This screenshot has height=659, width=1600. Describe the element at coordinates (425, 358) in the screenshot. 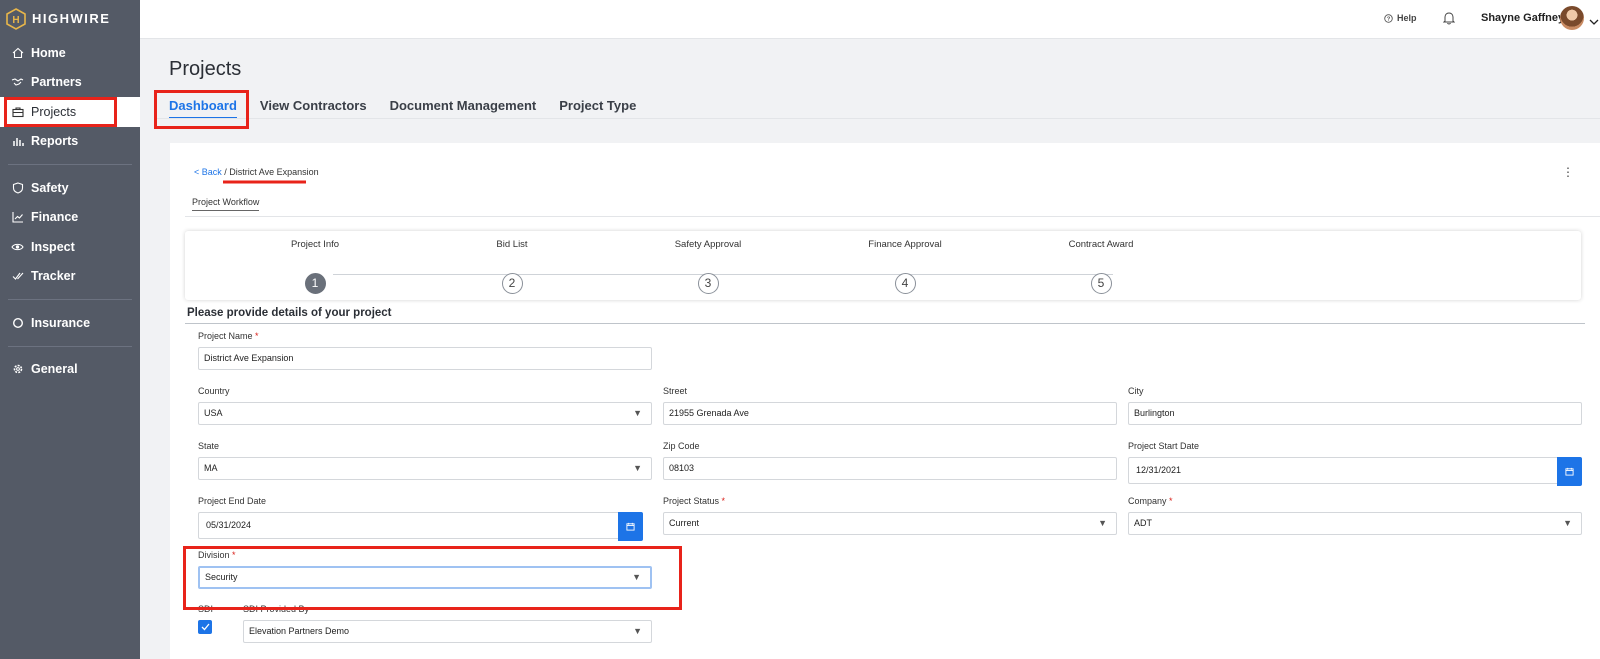

I see `project-name-input: District Ave Expansion` at that location.